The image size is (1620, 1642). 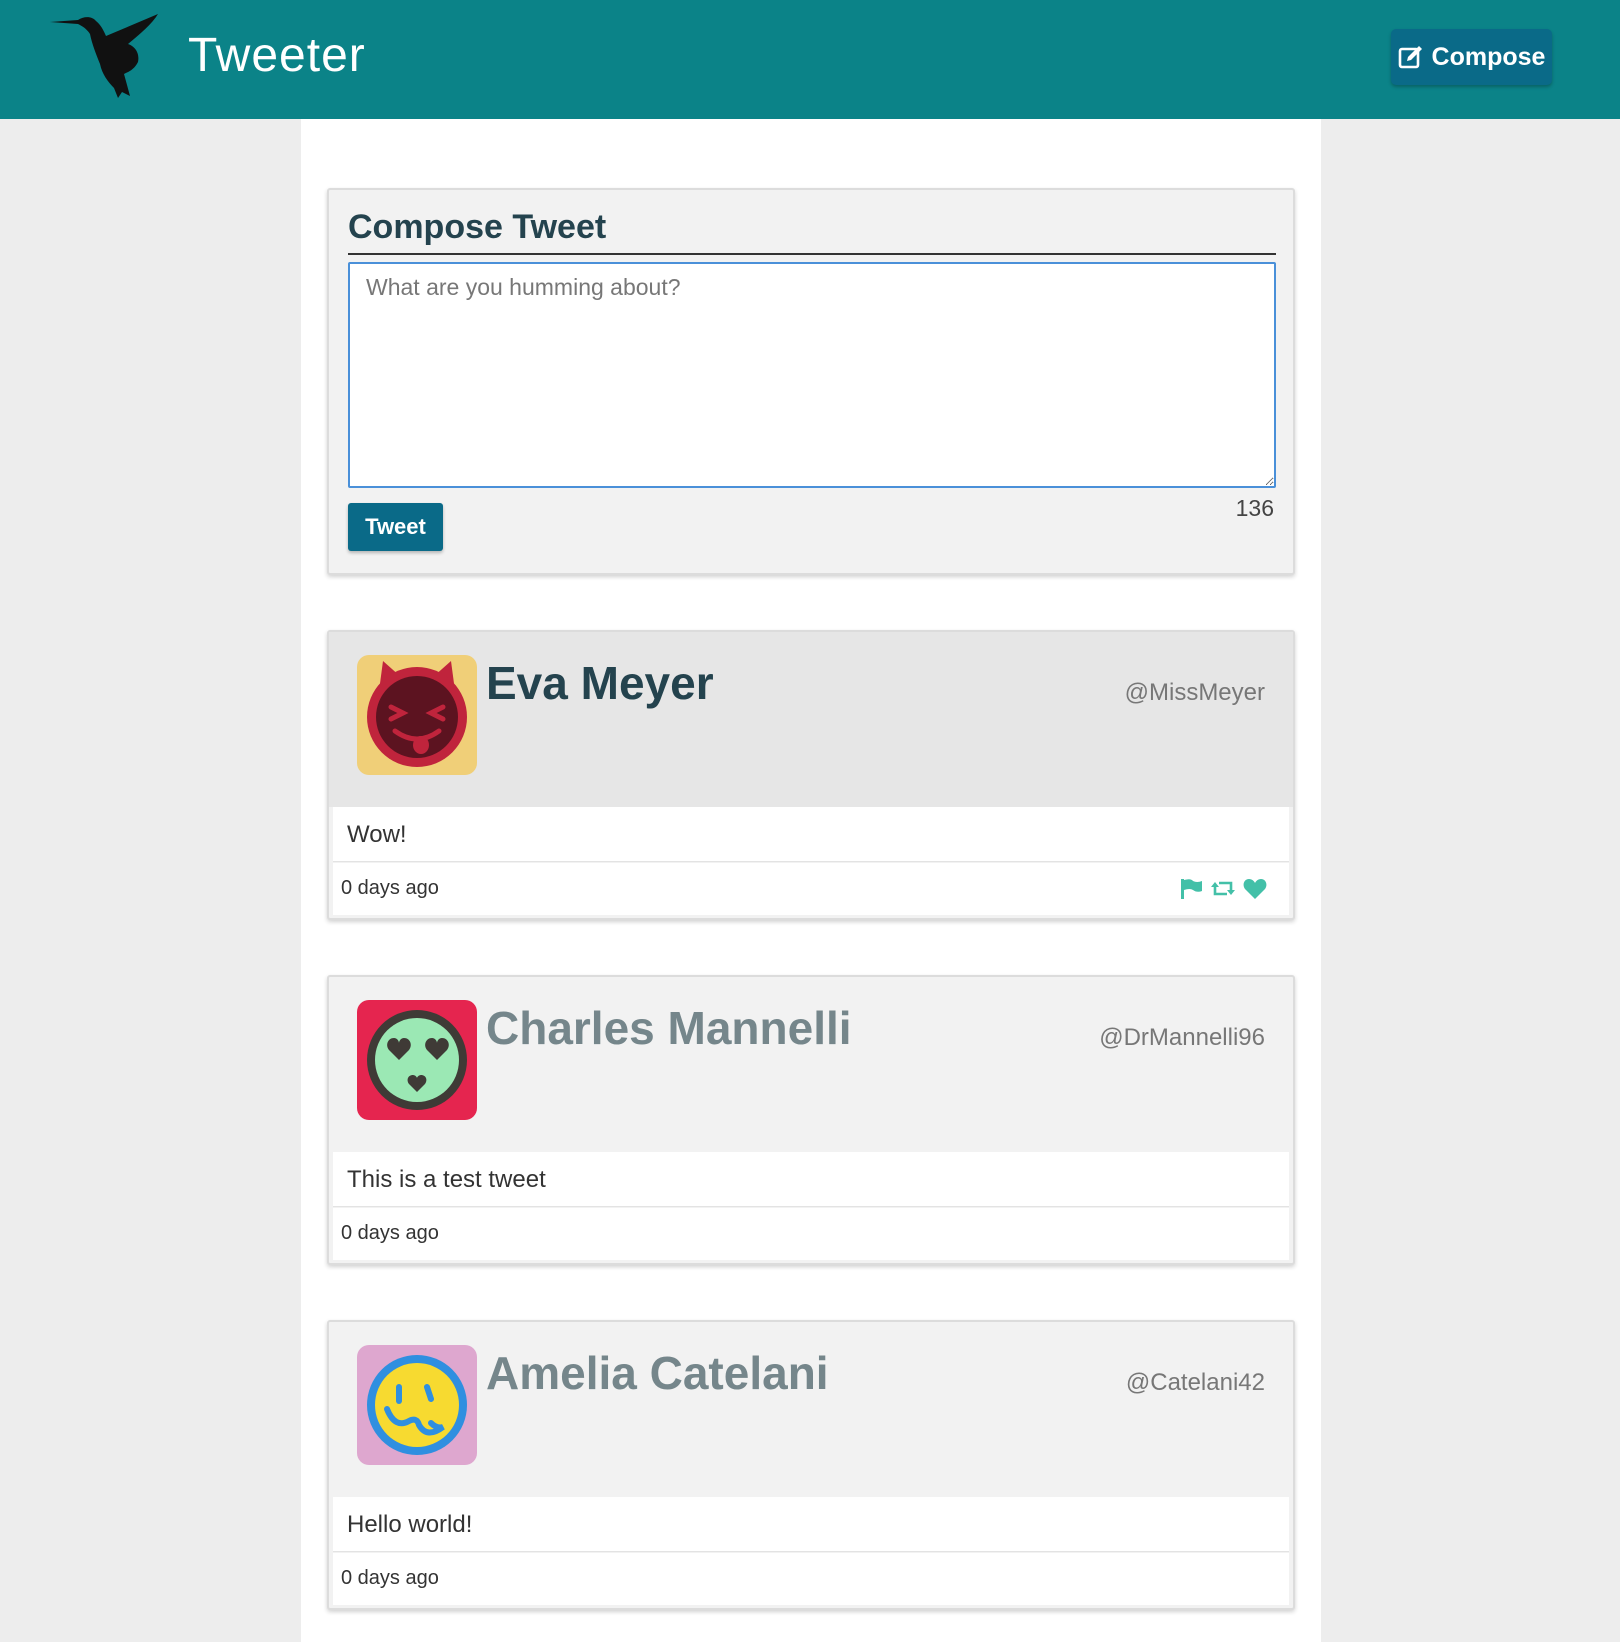 What do you see at coordinates (1195, 1382) in the screenshot?
I see `tweet-author-handle: @Catelani42` at bounding box center [1195, 1382].